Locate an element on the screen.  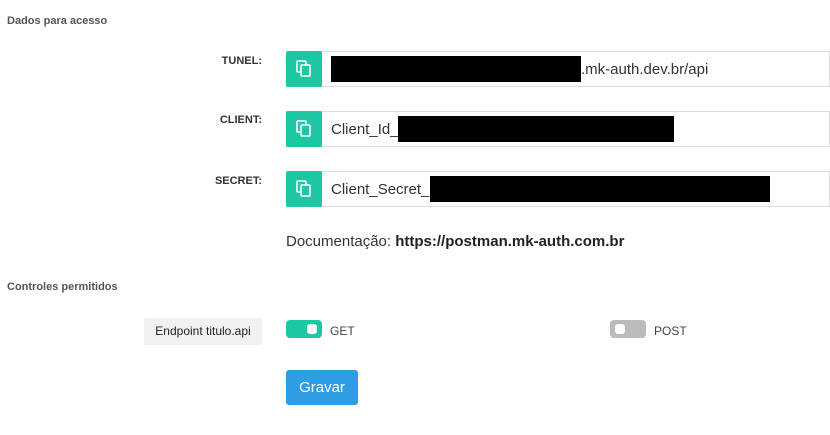
tunel-field: .mk-auth.dev.br/api is located at coordinates (558, 69).